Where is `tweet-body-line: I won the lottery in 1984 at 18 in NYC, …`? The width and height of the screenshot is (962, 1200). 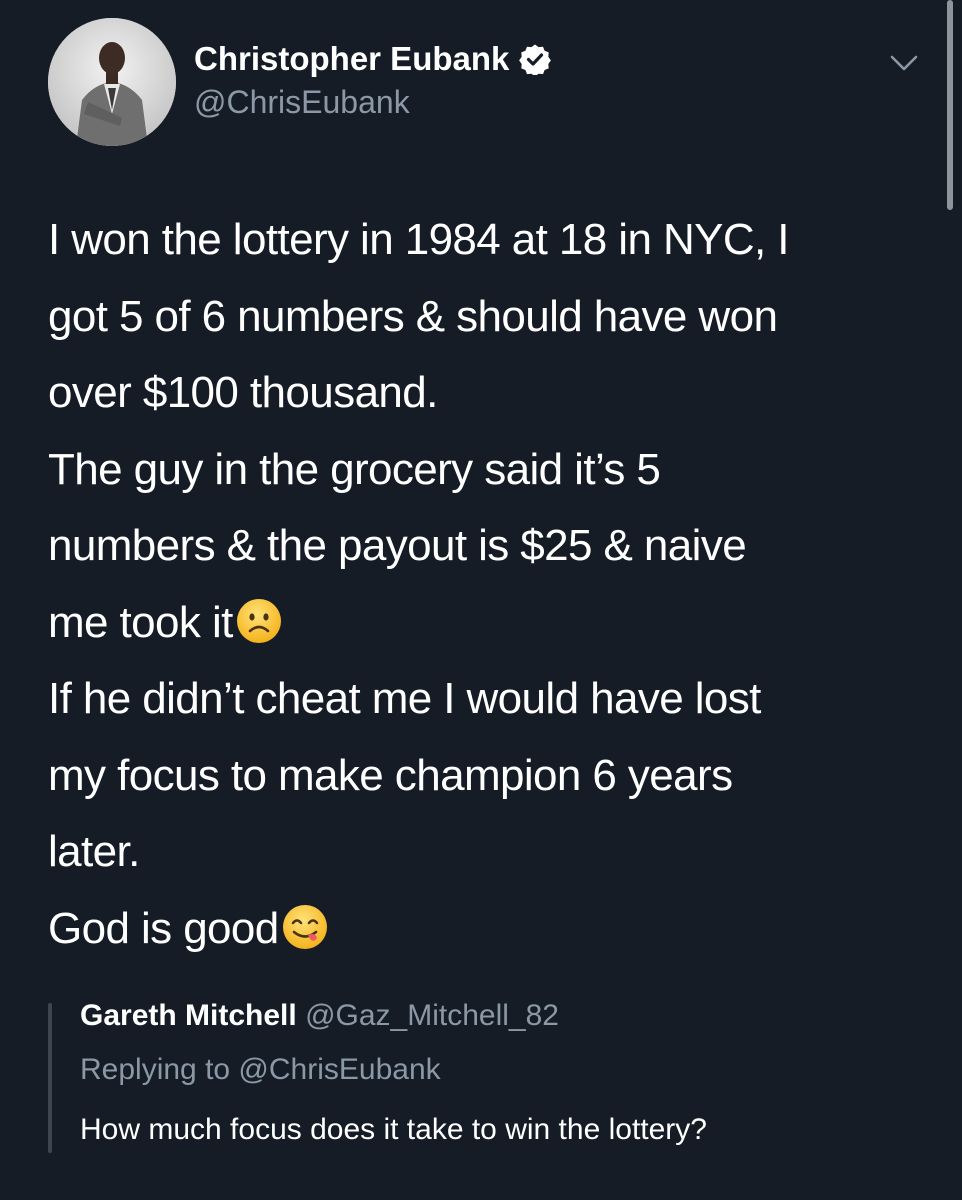 tweet-body-line: I won the lottery in 1984 at 18 in NYC, … is located at coordinates (419, 239).